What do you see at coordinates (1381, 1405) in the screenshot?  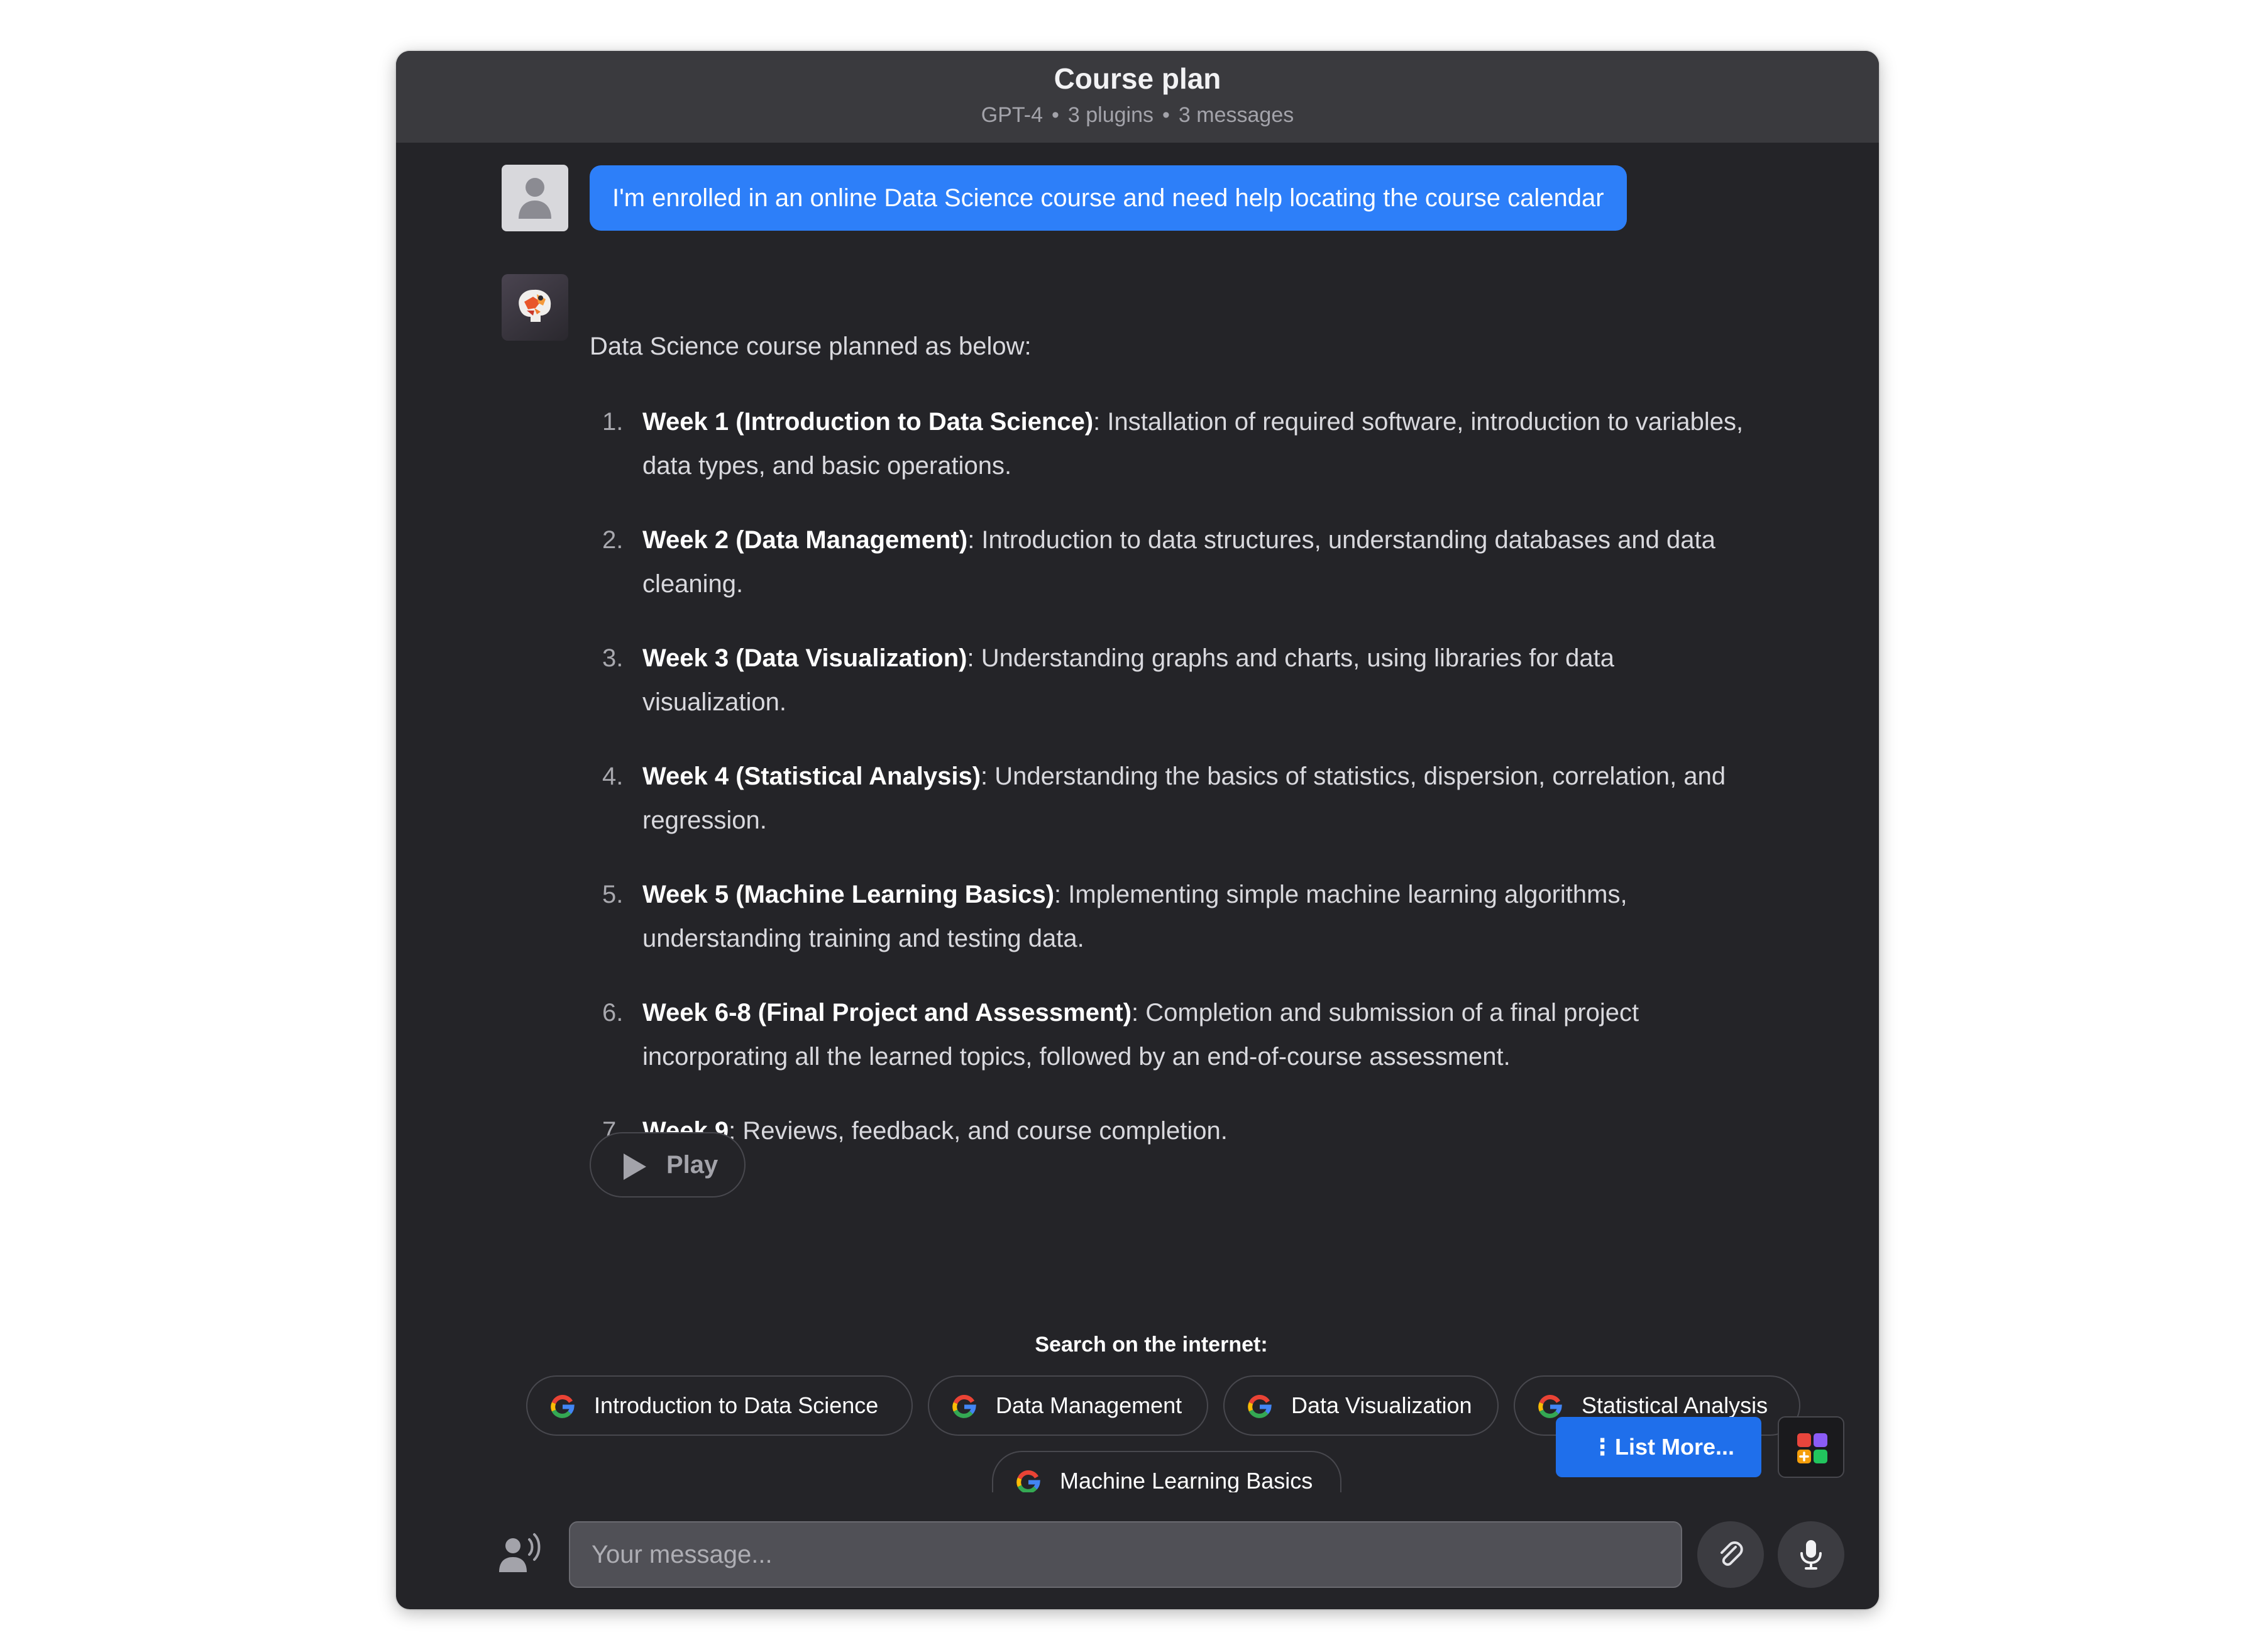 I see `chip-label: Data Visualization` at bounding box center [1381, 1405].